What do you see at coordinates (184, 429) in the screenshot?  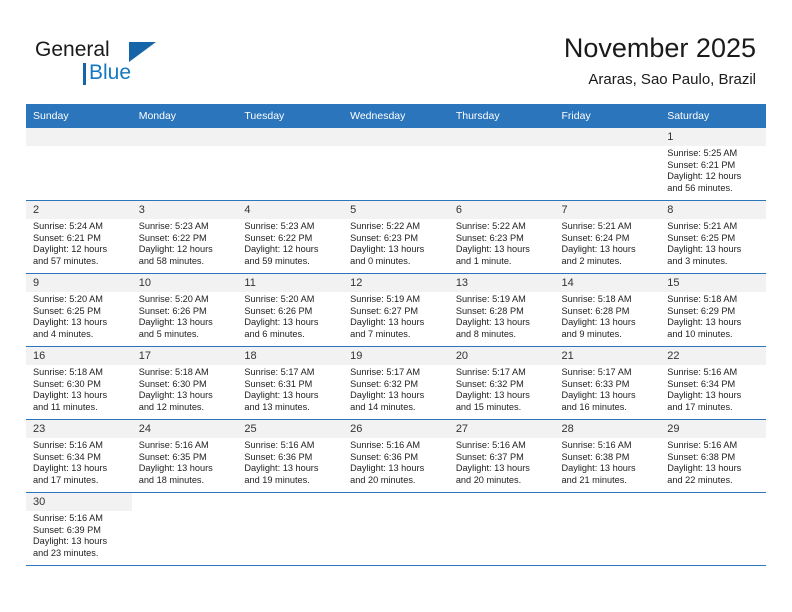 I see `day-number: 24` at bounding box center [184, 429].